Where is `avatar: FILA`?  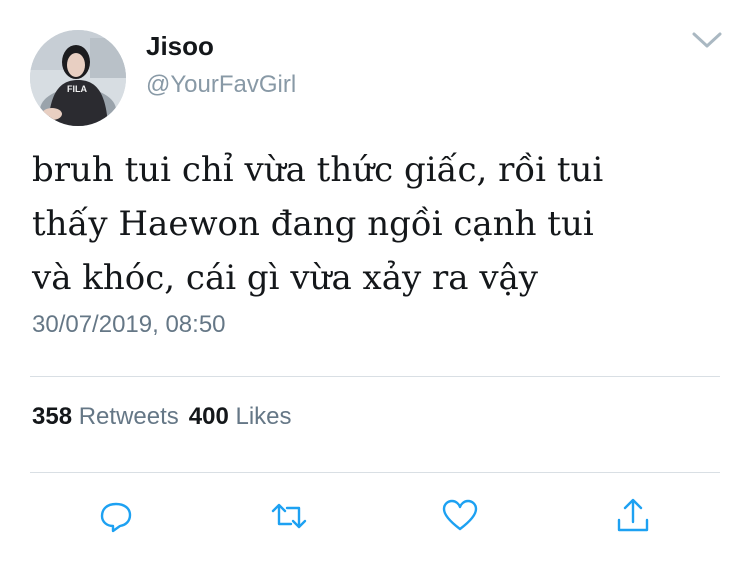
avatar: FILA is located at coordinates (78, 78).